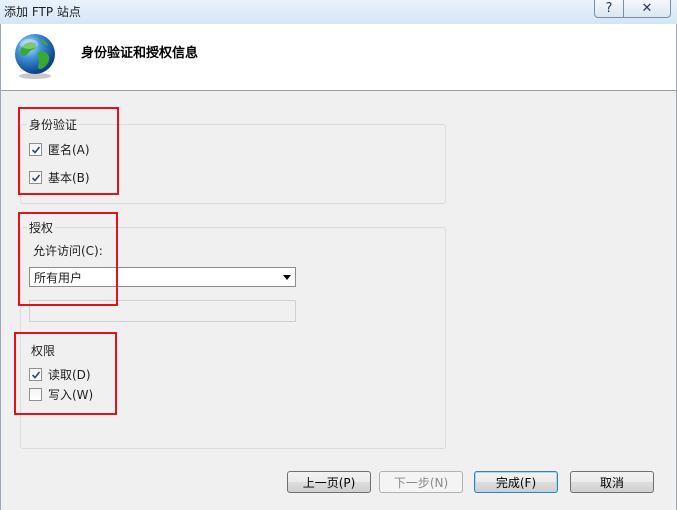 This screenshot has width=677, height=510. Describe the element at coordinates (68, 259) in the screenshot. I see `highlight-box-authorization` at that location.